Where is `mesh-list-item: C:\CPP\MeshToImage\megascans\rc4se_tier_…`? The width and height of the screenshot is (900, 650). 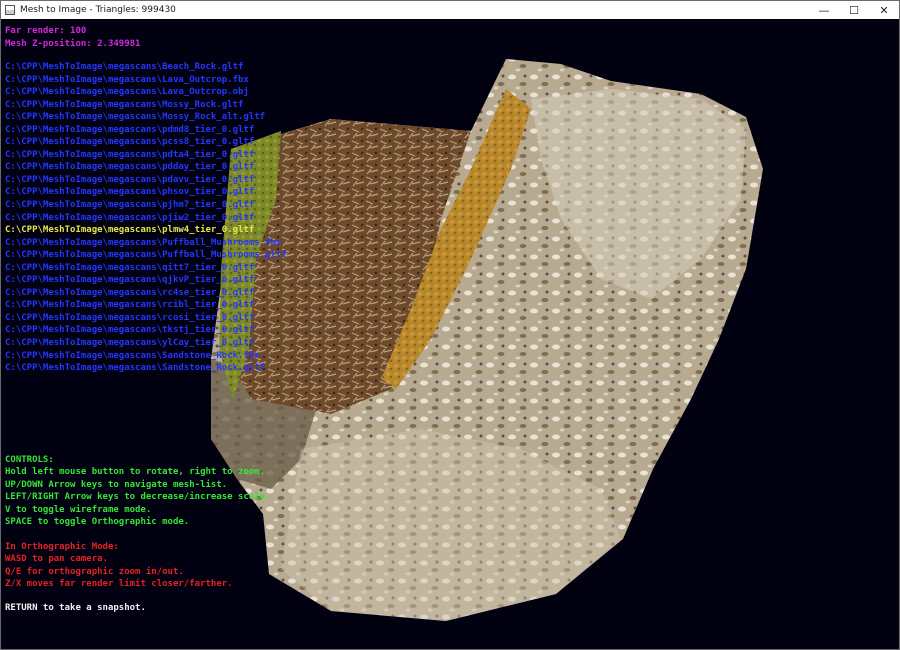
mesh-list-item: C:\CPP\MeshToImage\megascans\rc4se_tier_… is located at coordinates (130, 292).